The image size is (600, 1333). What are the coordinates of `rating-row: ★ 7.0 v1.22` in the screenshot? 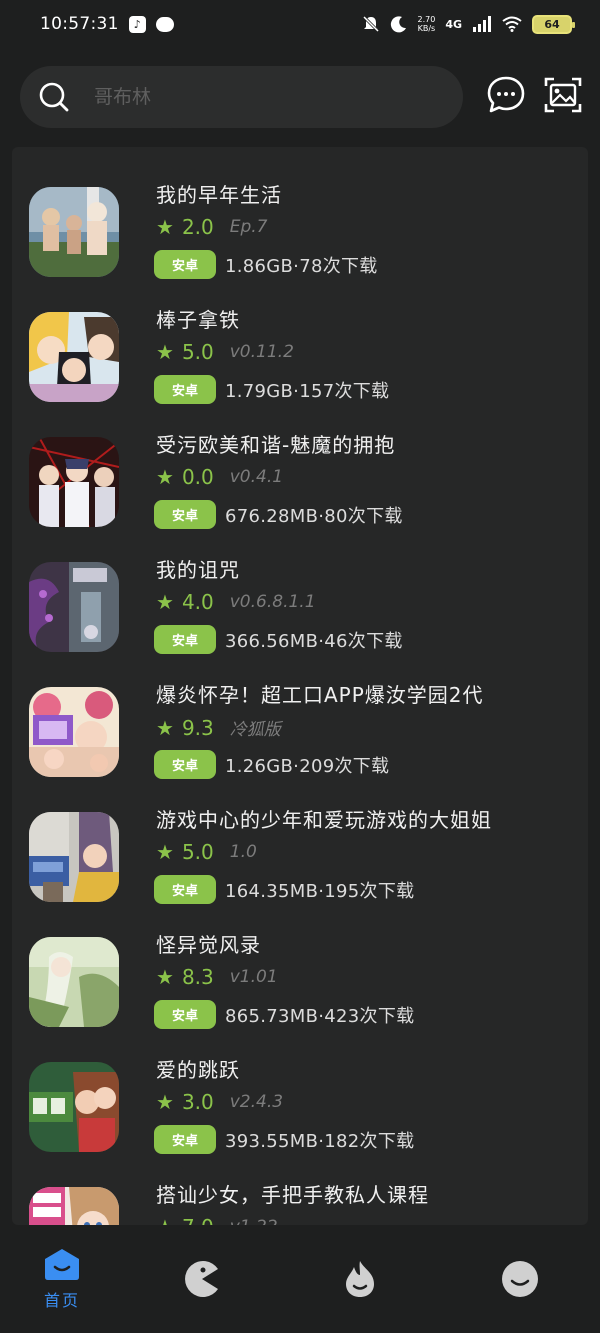 It's located at (217, 1220).